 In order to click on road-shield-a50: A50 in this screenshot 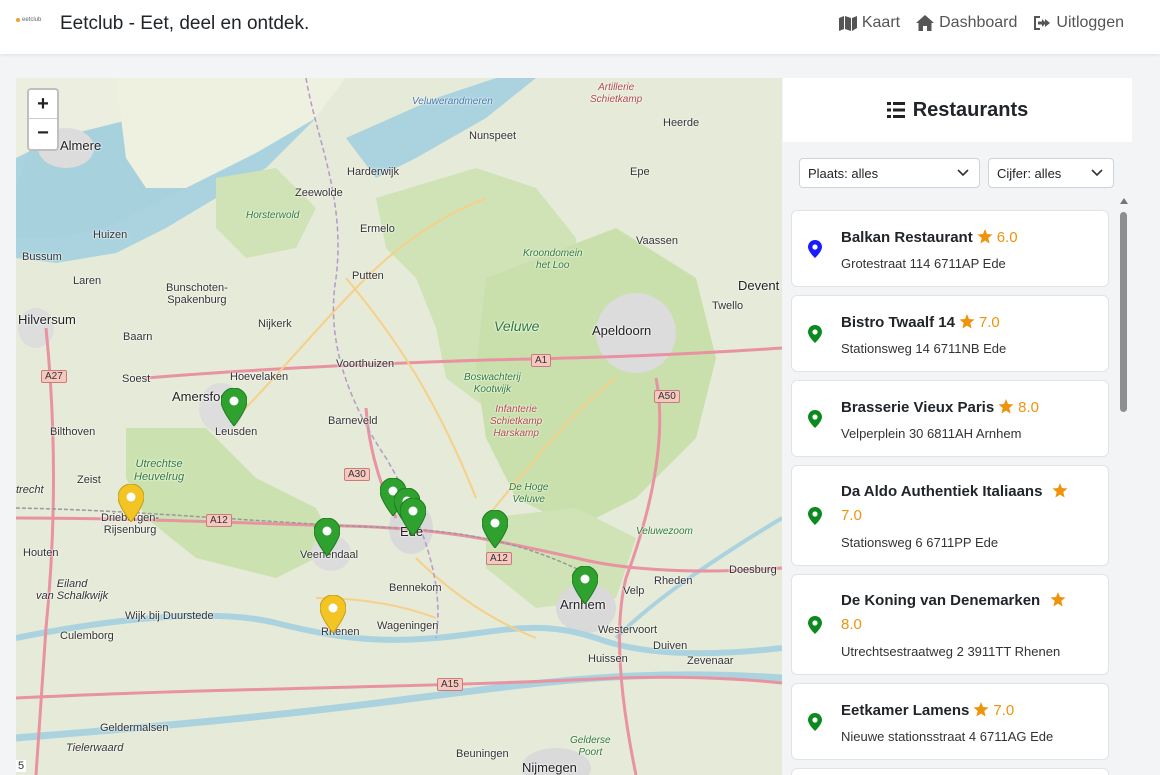, I will do `click(667, 396)`.